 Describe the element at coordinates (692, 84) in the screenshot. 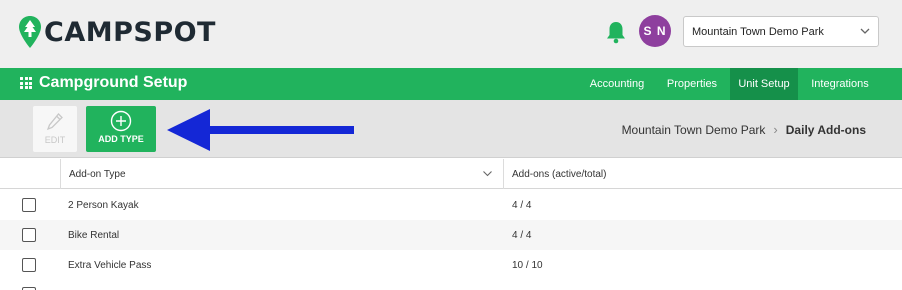

I see `tab-properties: Properties` at that location.